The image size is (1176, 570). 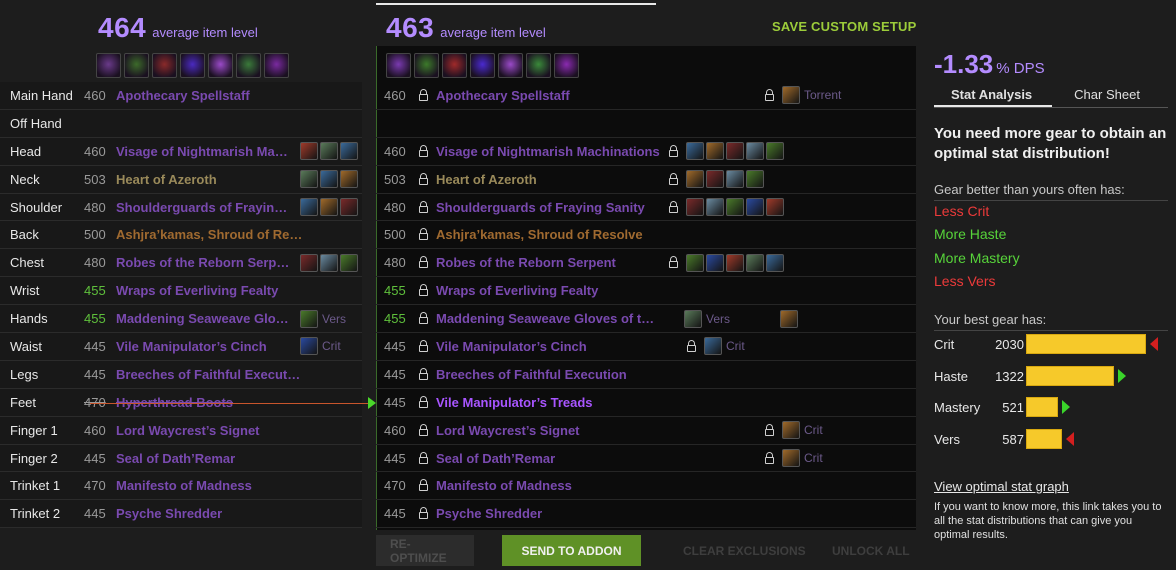 I want to click on optimized-gear-row: 460 Lord Waycrest’s Signet Crit, so click(x=646, y=431).